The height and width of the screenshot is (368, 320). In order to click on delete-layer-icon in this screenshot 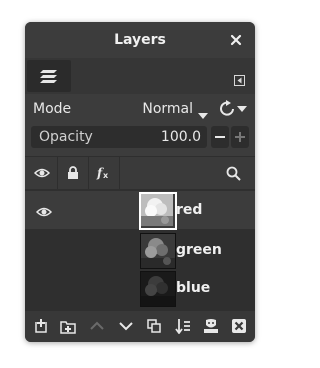, I will do `click(239, 326)`.